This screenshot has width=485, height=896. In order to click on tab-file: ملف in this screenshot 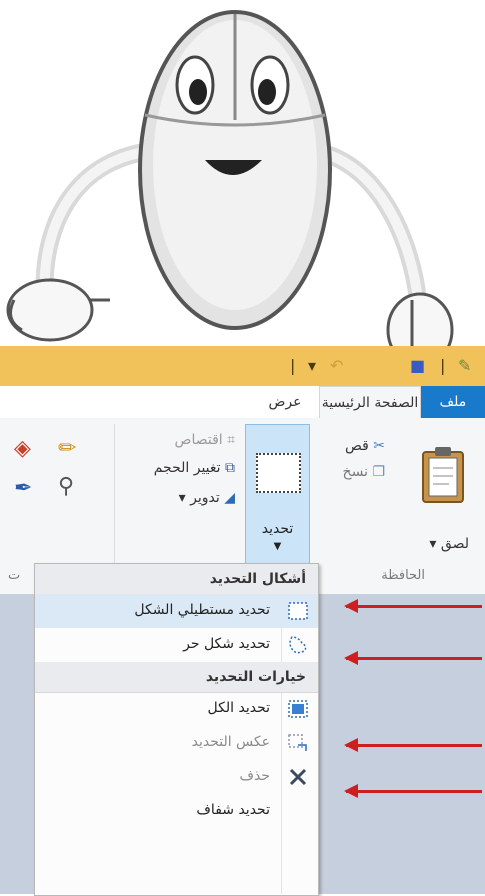, I will do `click(453, 402)`.